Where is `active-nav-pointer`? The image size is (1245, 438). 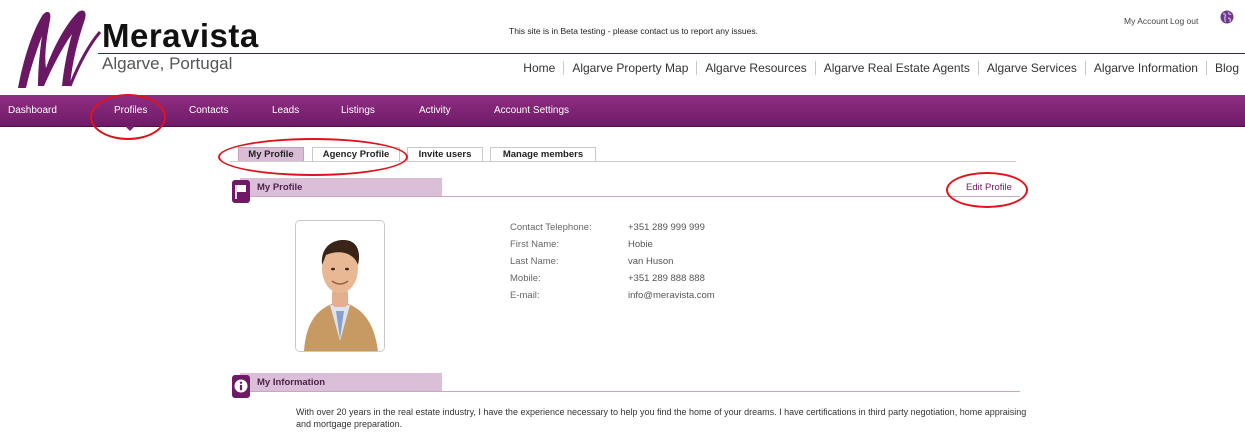 active-nav-pointer is located at coordinates (130, 128).